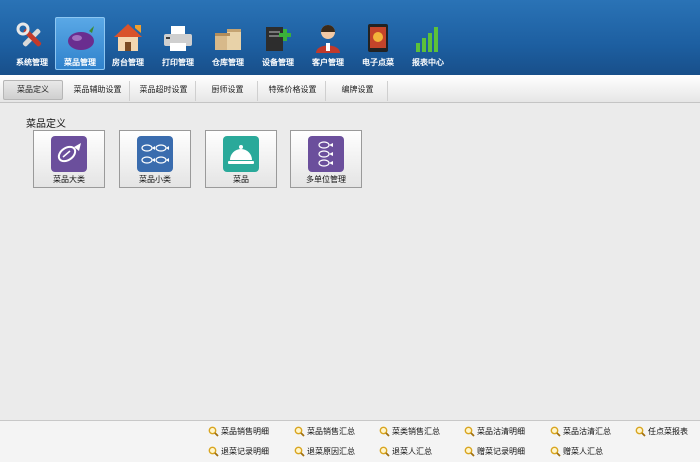 The width and height of the screenshot is (700, 462). I want to click on toolbar-customer-management: 客户管理, so click(328, 44).